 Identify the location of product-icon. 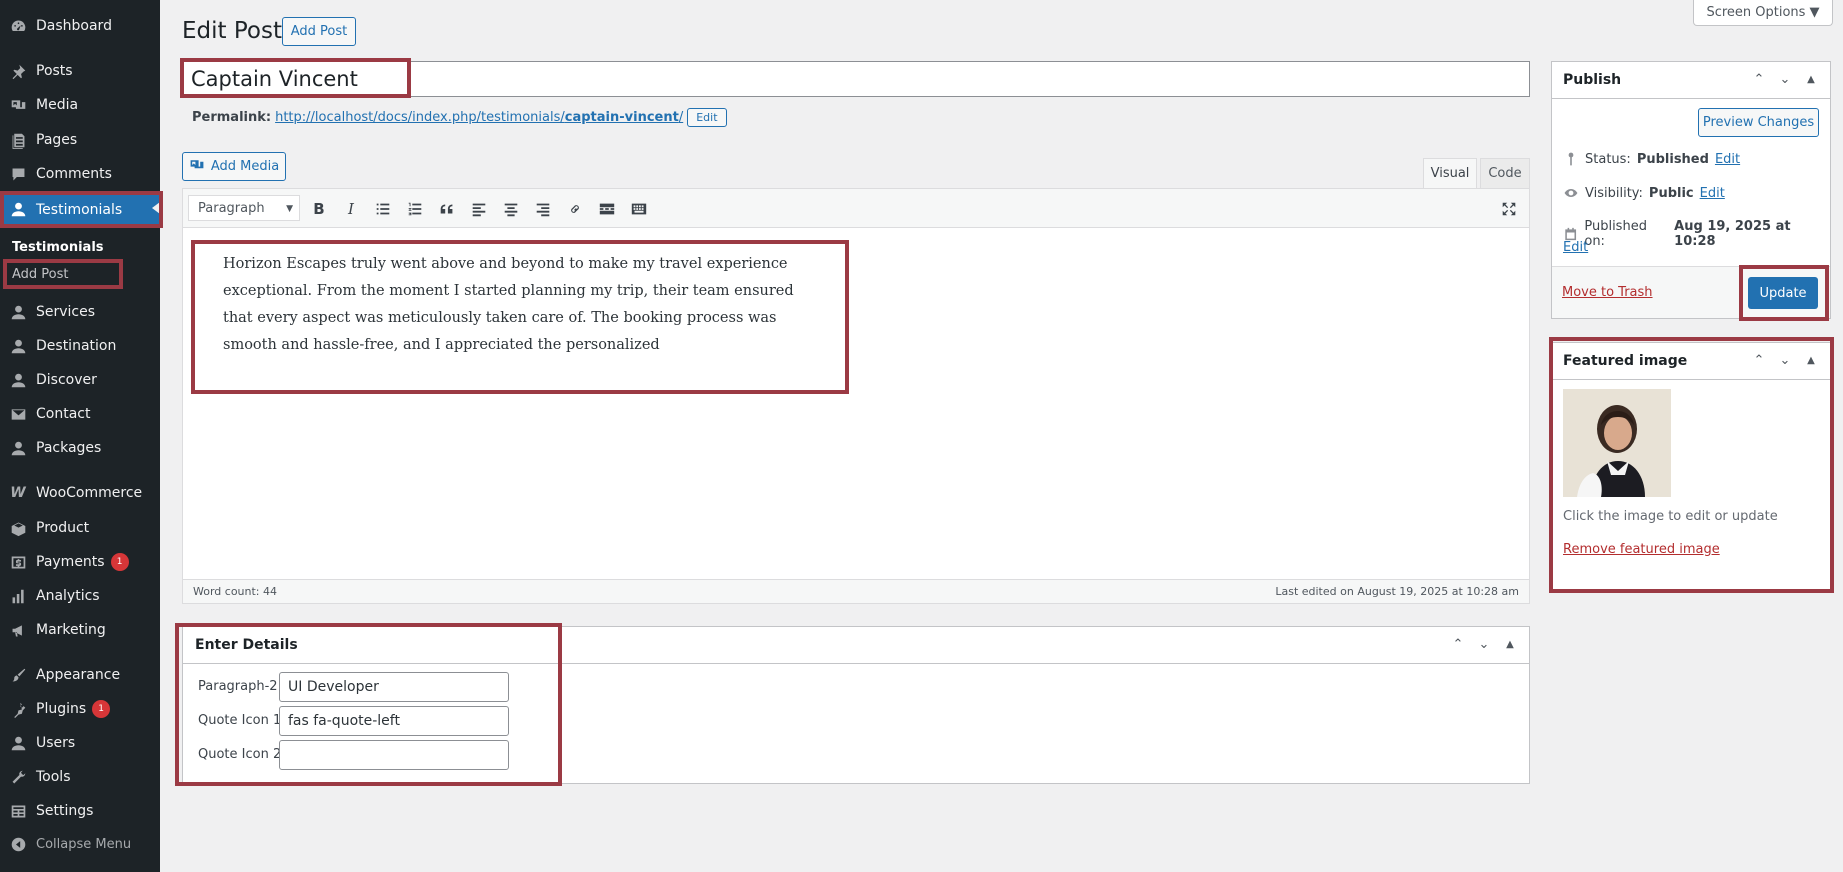
(18, 528).